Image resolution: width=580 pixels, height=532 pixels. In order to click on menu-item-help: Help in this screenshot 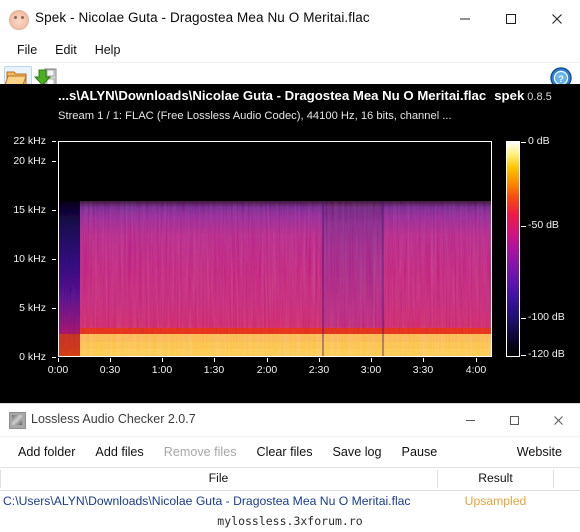, I will do `click(108, 50)`.